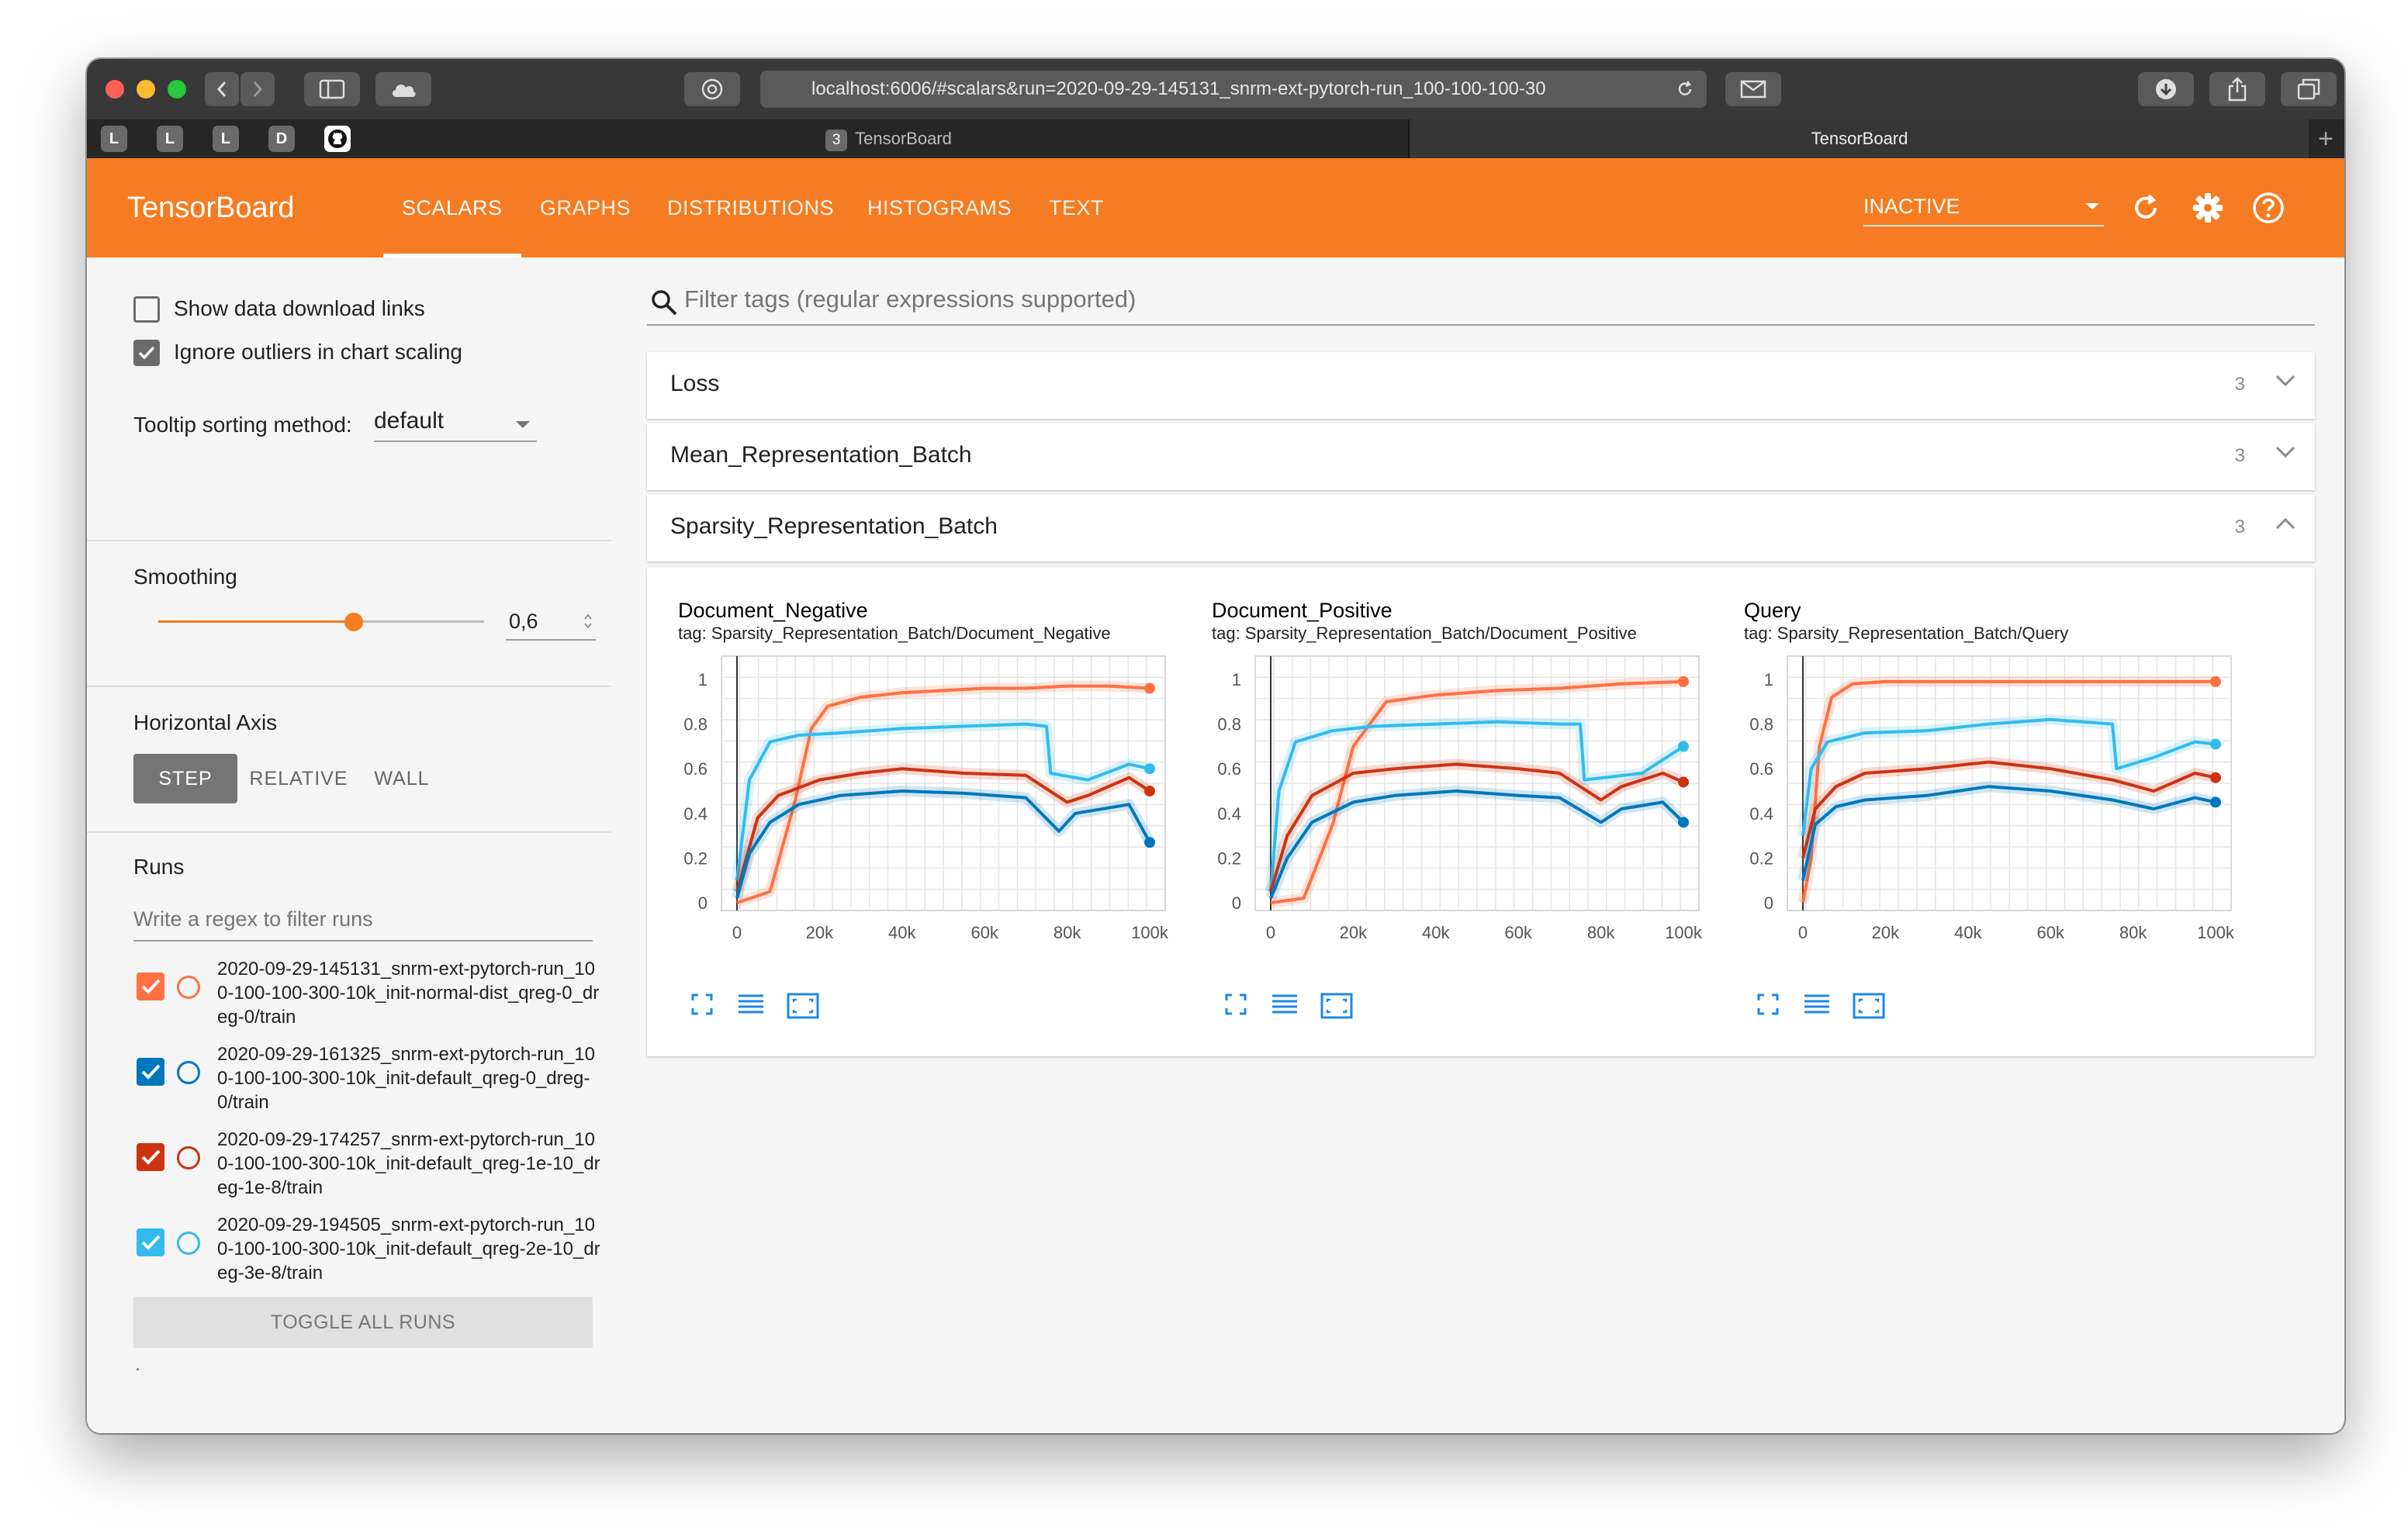  What do you see at coordinates (1481, 456) in the screenshot?
I see `category-mean-representation-batch: Mean_Representation_Batch 3` at bounding box center [1481, 456].